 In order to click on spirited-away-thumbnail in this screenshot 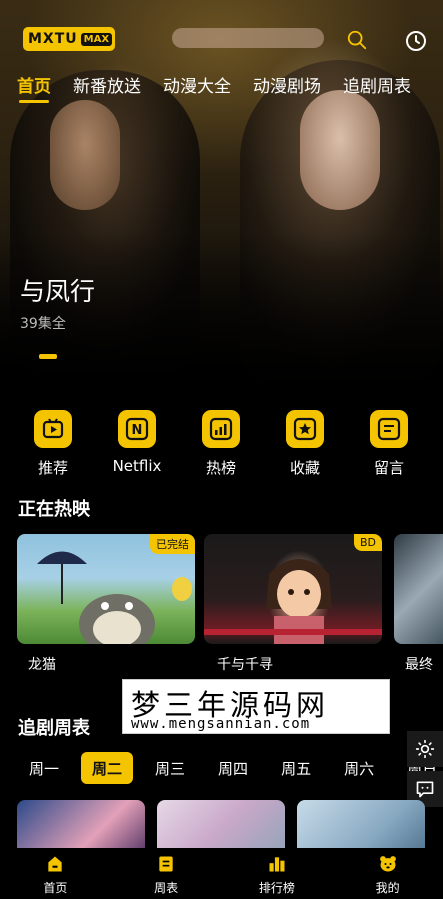, I will do `click(293, 601)`.